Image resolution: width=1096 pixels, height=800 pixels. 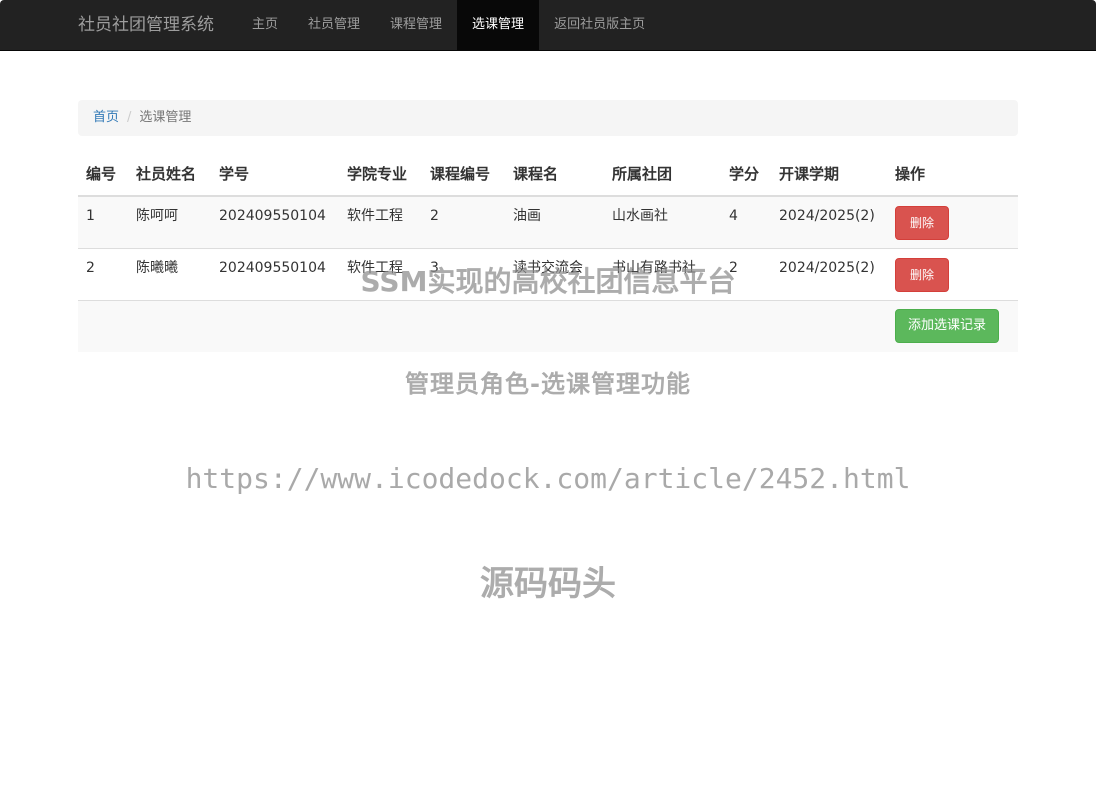 I want to click on cell-course-no: 3, so click(x=463, y=274).